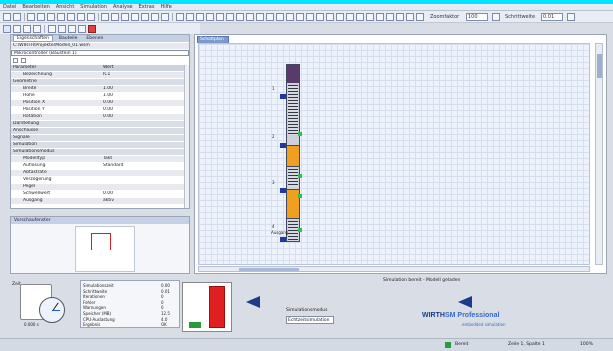 This screenshot has height=351, width=613. I want to click on zoom-select: 100, so click(477, 17).